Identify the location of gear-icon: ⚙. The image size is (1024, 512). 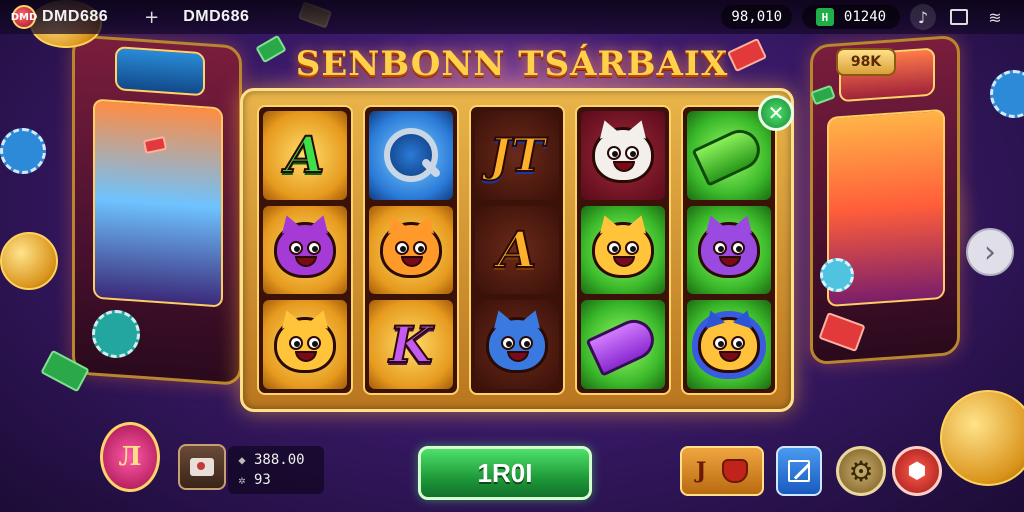
(861, 471).